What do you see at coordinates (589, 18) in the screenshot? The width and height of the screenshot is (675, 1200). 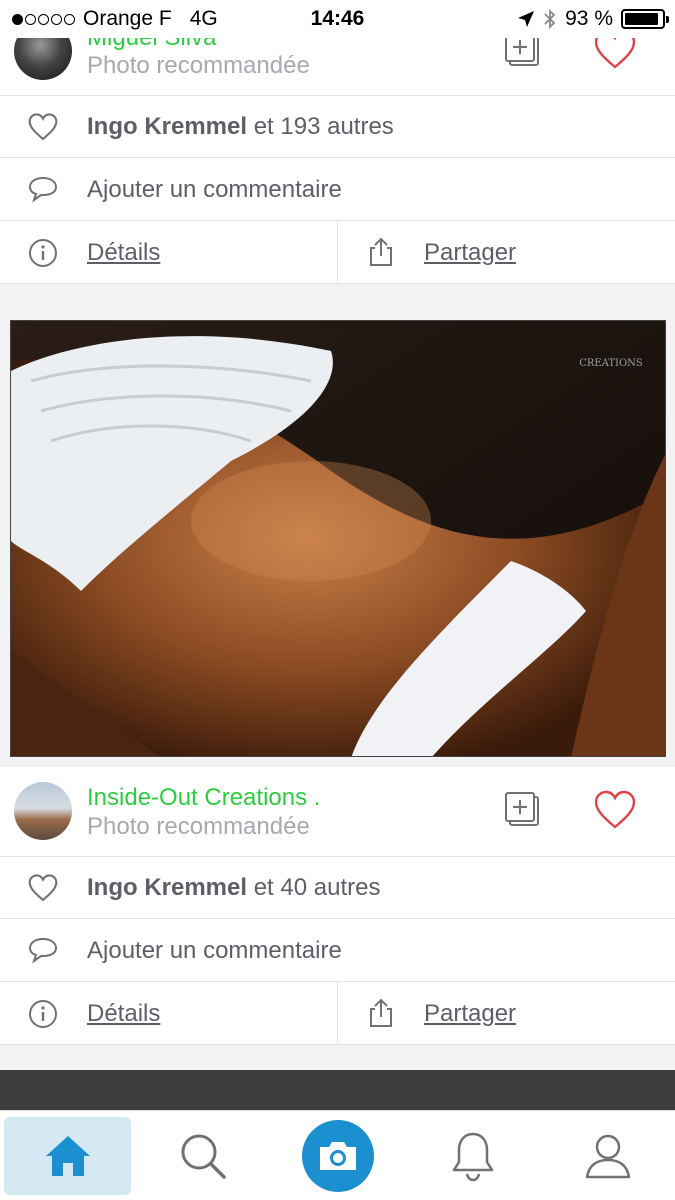 I see `battery-percent: 93 %` at bounding box center [589, 18].